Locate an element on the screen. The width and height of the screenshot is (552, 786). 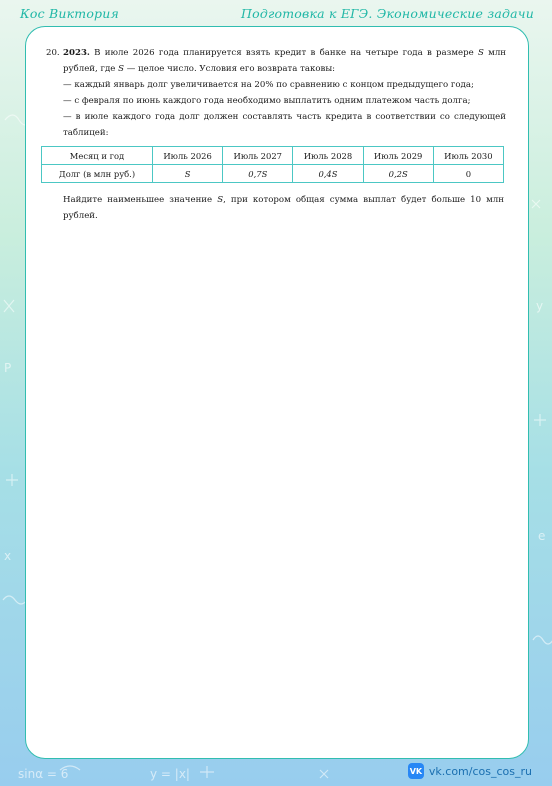
svg-text: e is located at coordinates (541, 536).